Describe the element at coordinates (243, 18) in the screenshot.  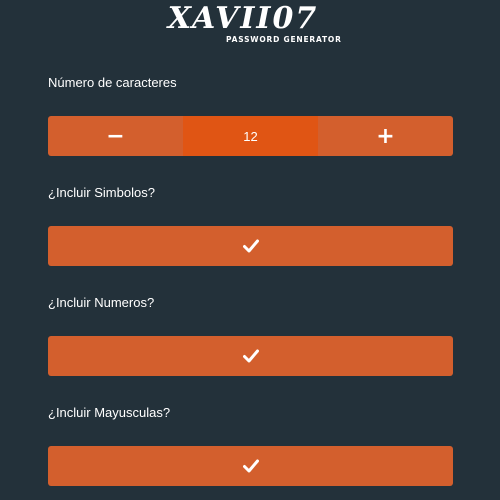
I see `logo-title: XAVII07` at that location.